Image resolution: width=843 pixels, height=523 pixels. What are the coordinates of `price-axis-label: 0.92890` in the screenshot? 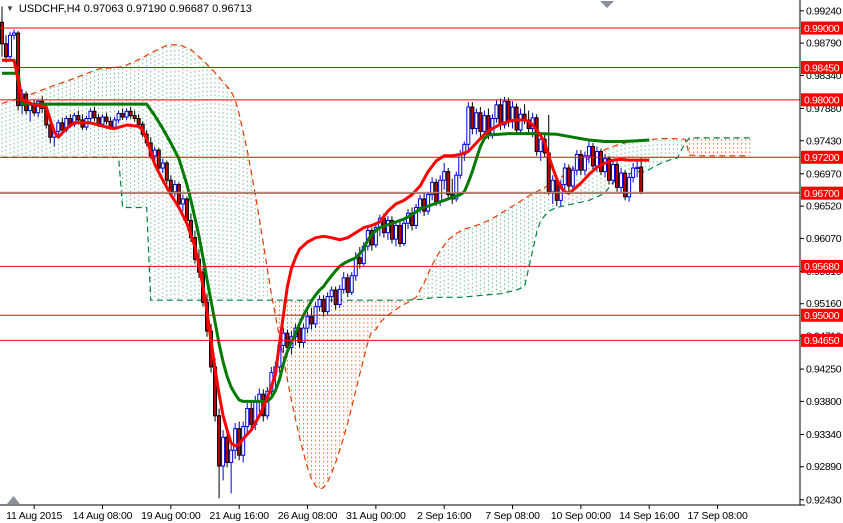 It's located at (824, 467).